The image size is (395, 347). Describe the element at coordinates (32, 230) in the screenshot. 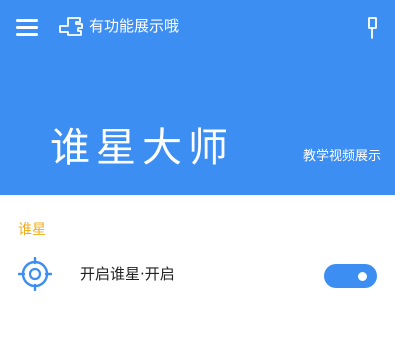

I see `section-label: 谁星` at that location.